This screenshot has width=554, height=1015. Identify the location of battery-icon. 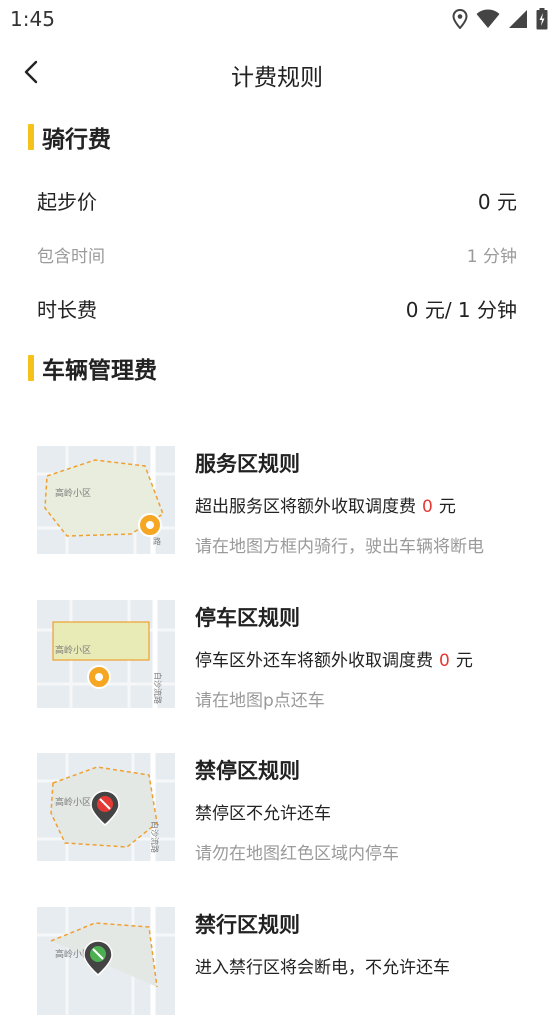
(542, 19).